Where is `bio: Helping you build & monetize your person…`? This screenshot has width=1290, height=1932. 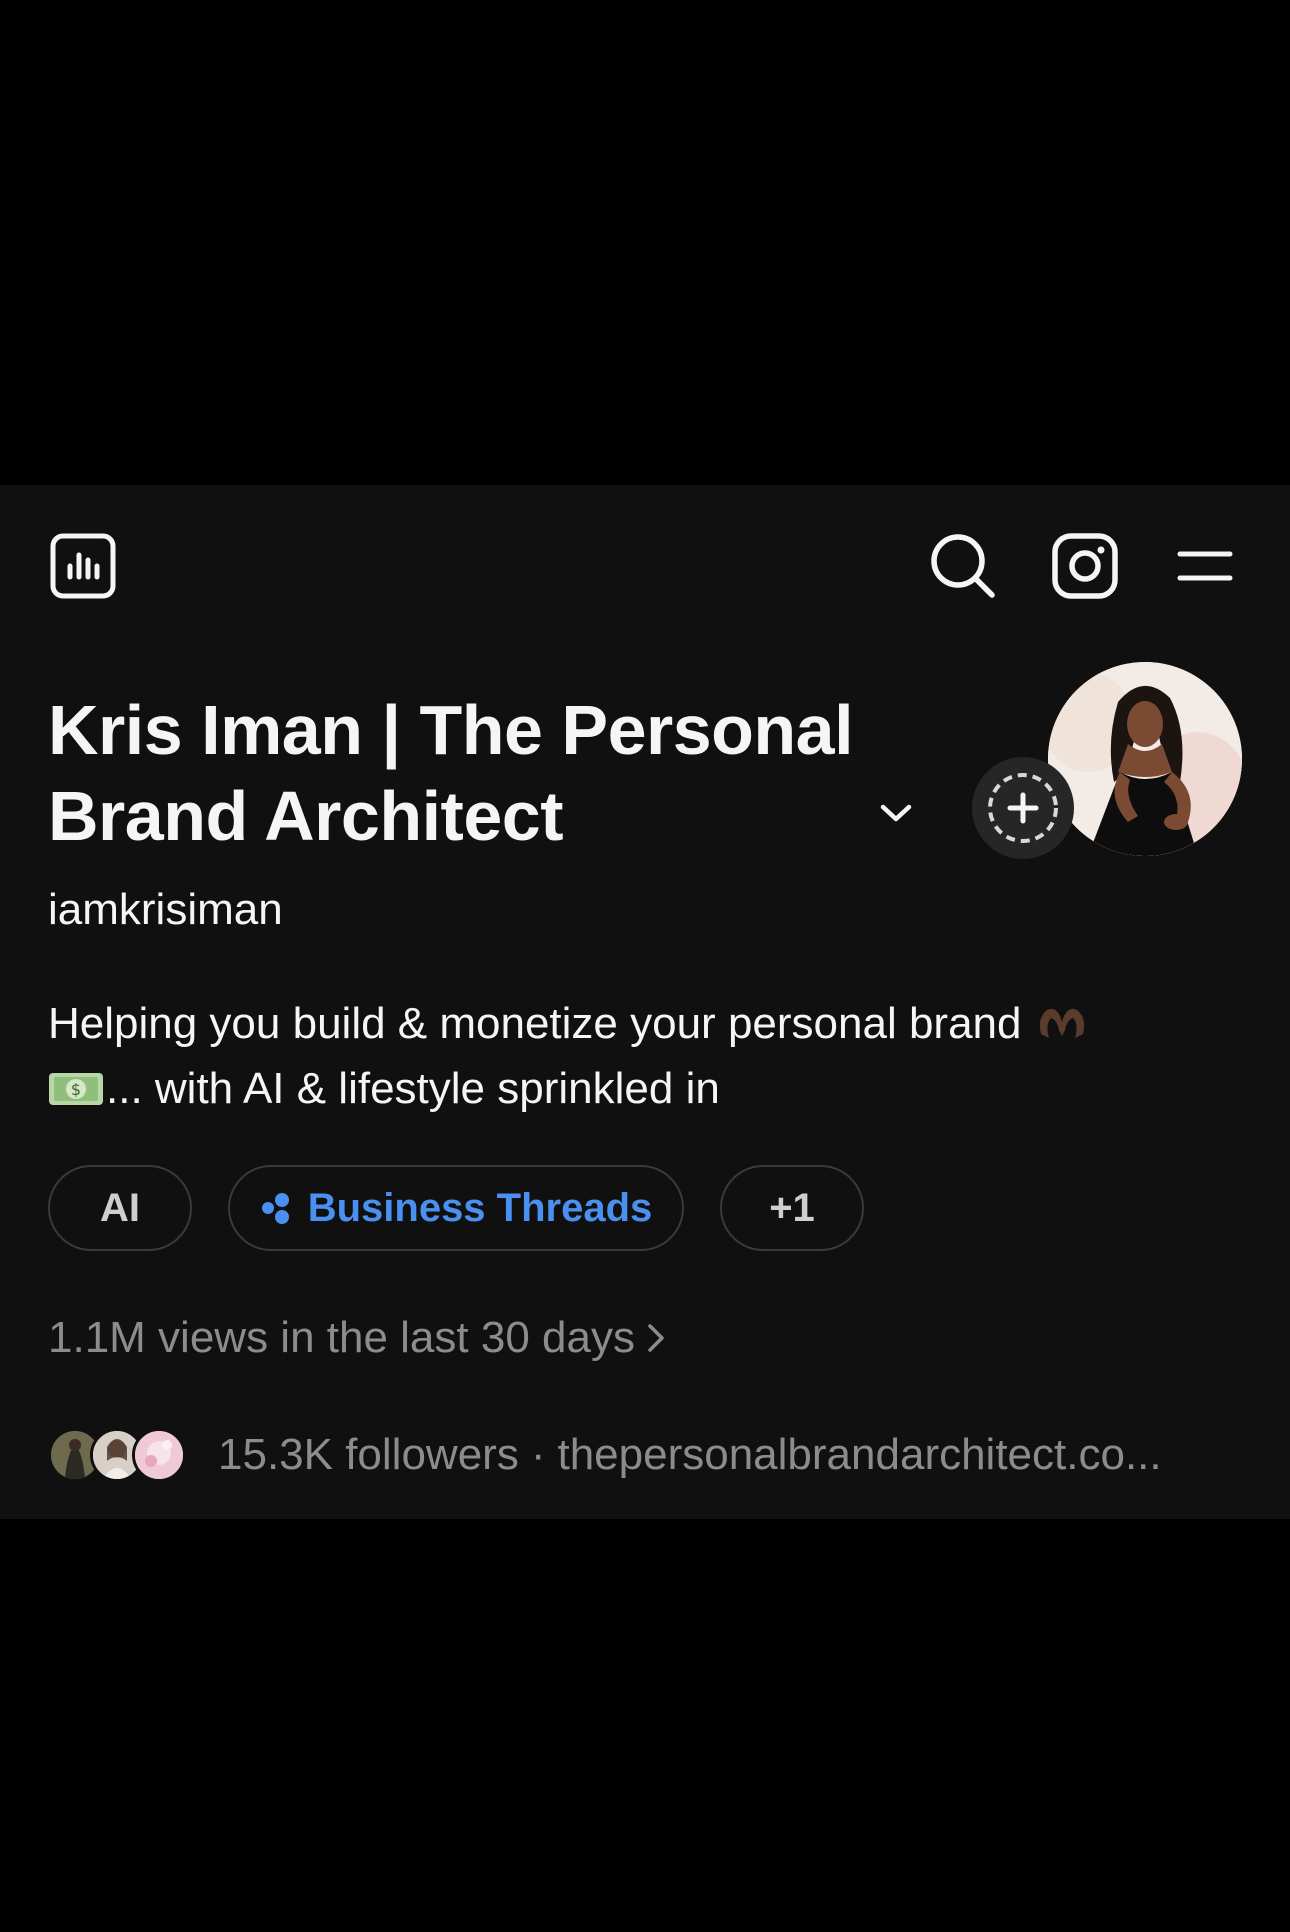 bio: Helping you build & monetize your person… is located at coordinates (623, 1056).